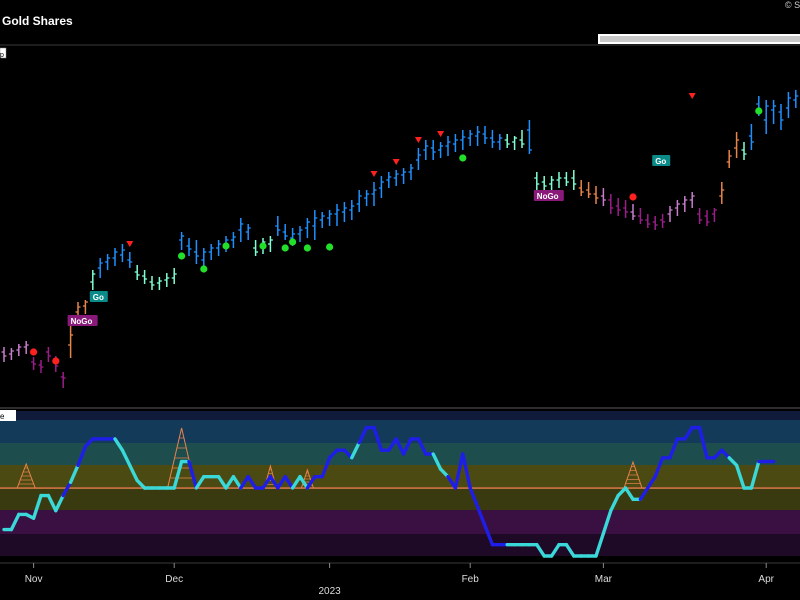  What do you see at coordinates (700, 39) in the screenshot?
I see `toolbar-bar-inner` at bounding box center [700, 39].